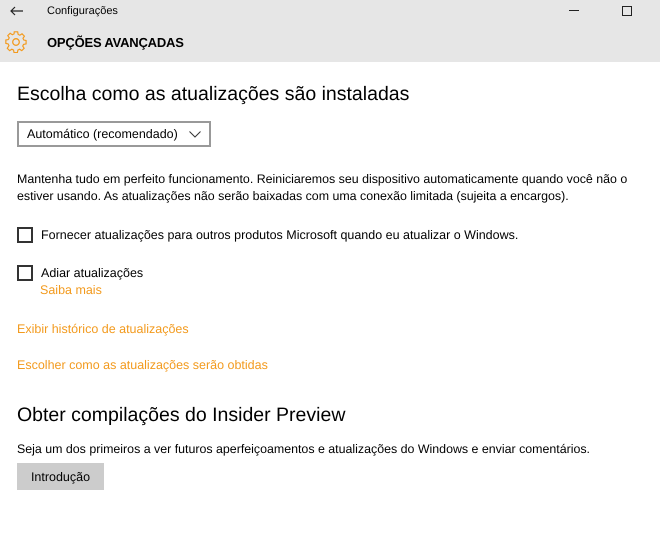  What do you see at coordinates (82, 11) in the screenshot?
I see `window-title: Configurações` at bounding box center [82, 11].